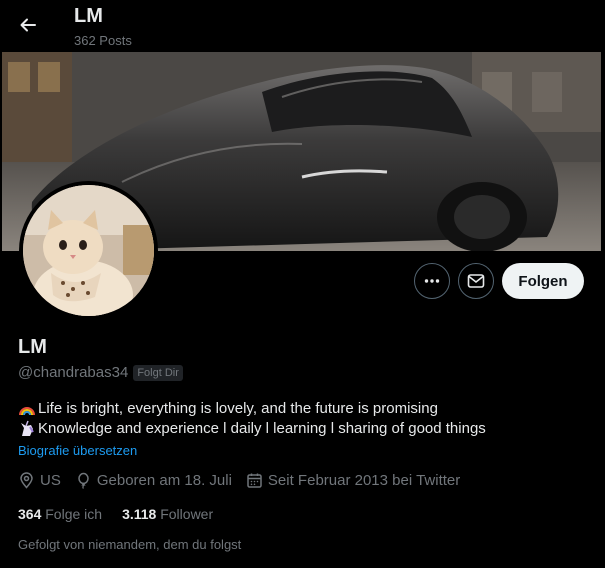 The height and width of the screenshot is (568, 605). I want to click on arrow-left-icon, so click(28, 25).